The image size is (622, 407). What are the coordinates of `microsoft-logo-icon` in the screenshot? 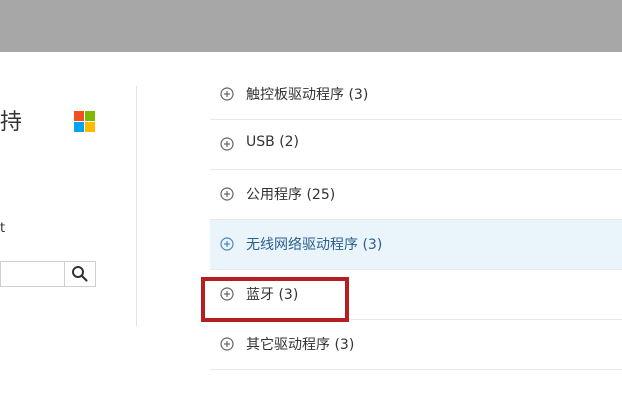 It's located at (84, 121).